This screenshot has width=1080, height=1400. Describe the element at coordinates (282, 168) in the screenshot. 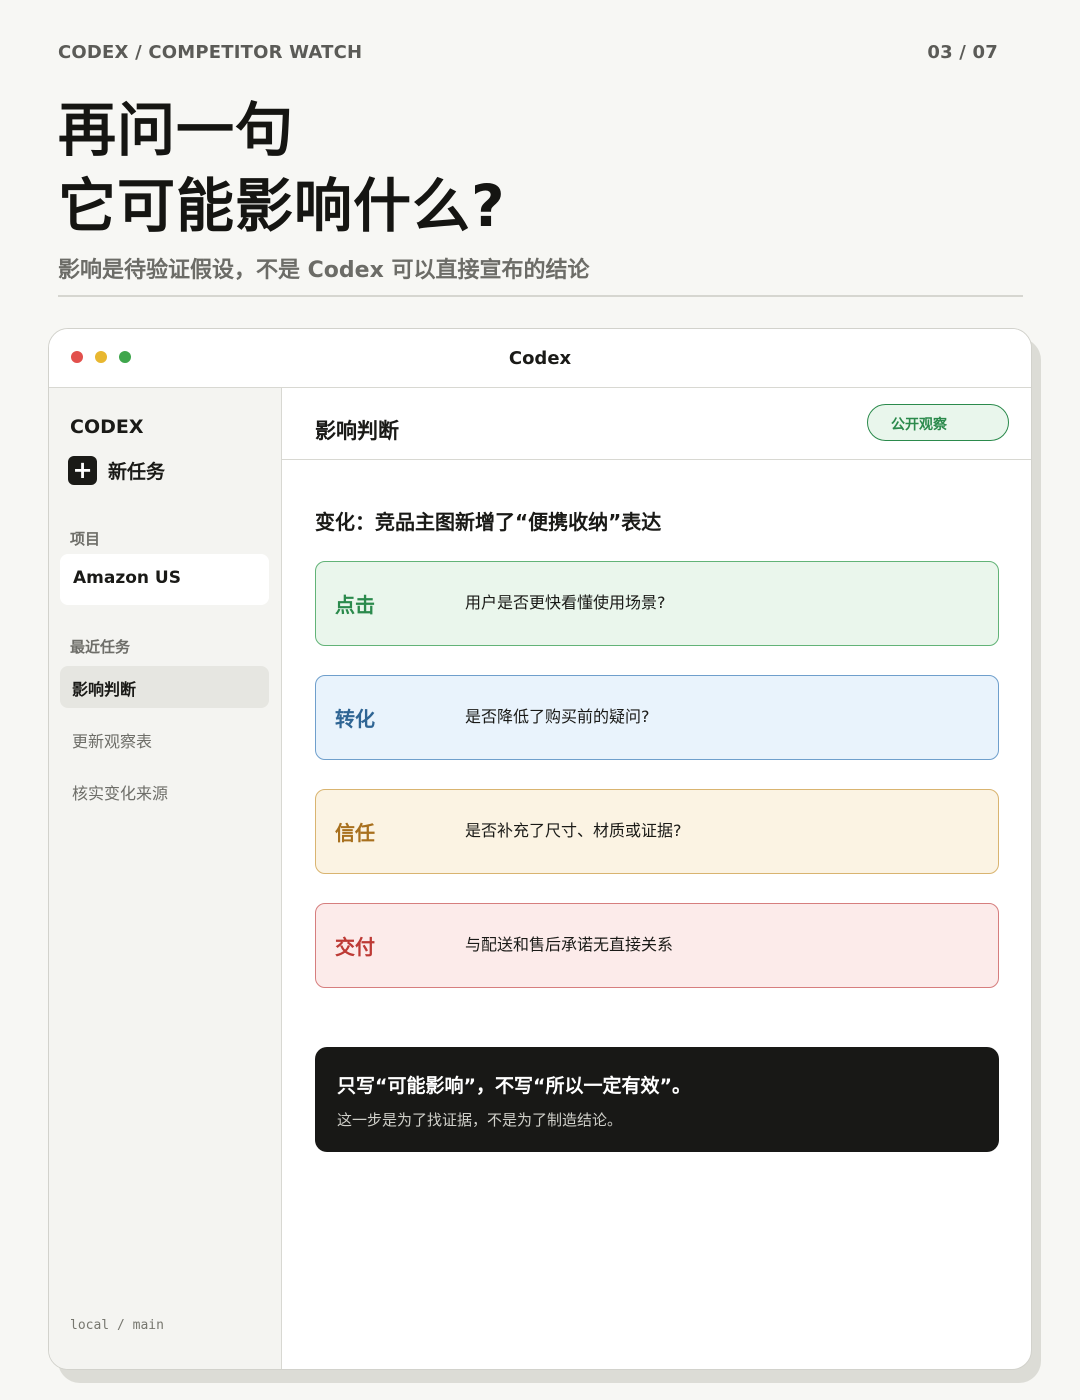

I see `headline: 再问一句 它可能影响什么?` at that location.